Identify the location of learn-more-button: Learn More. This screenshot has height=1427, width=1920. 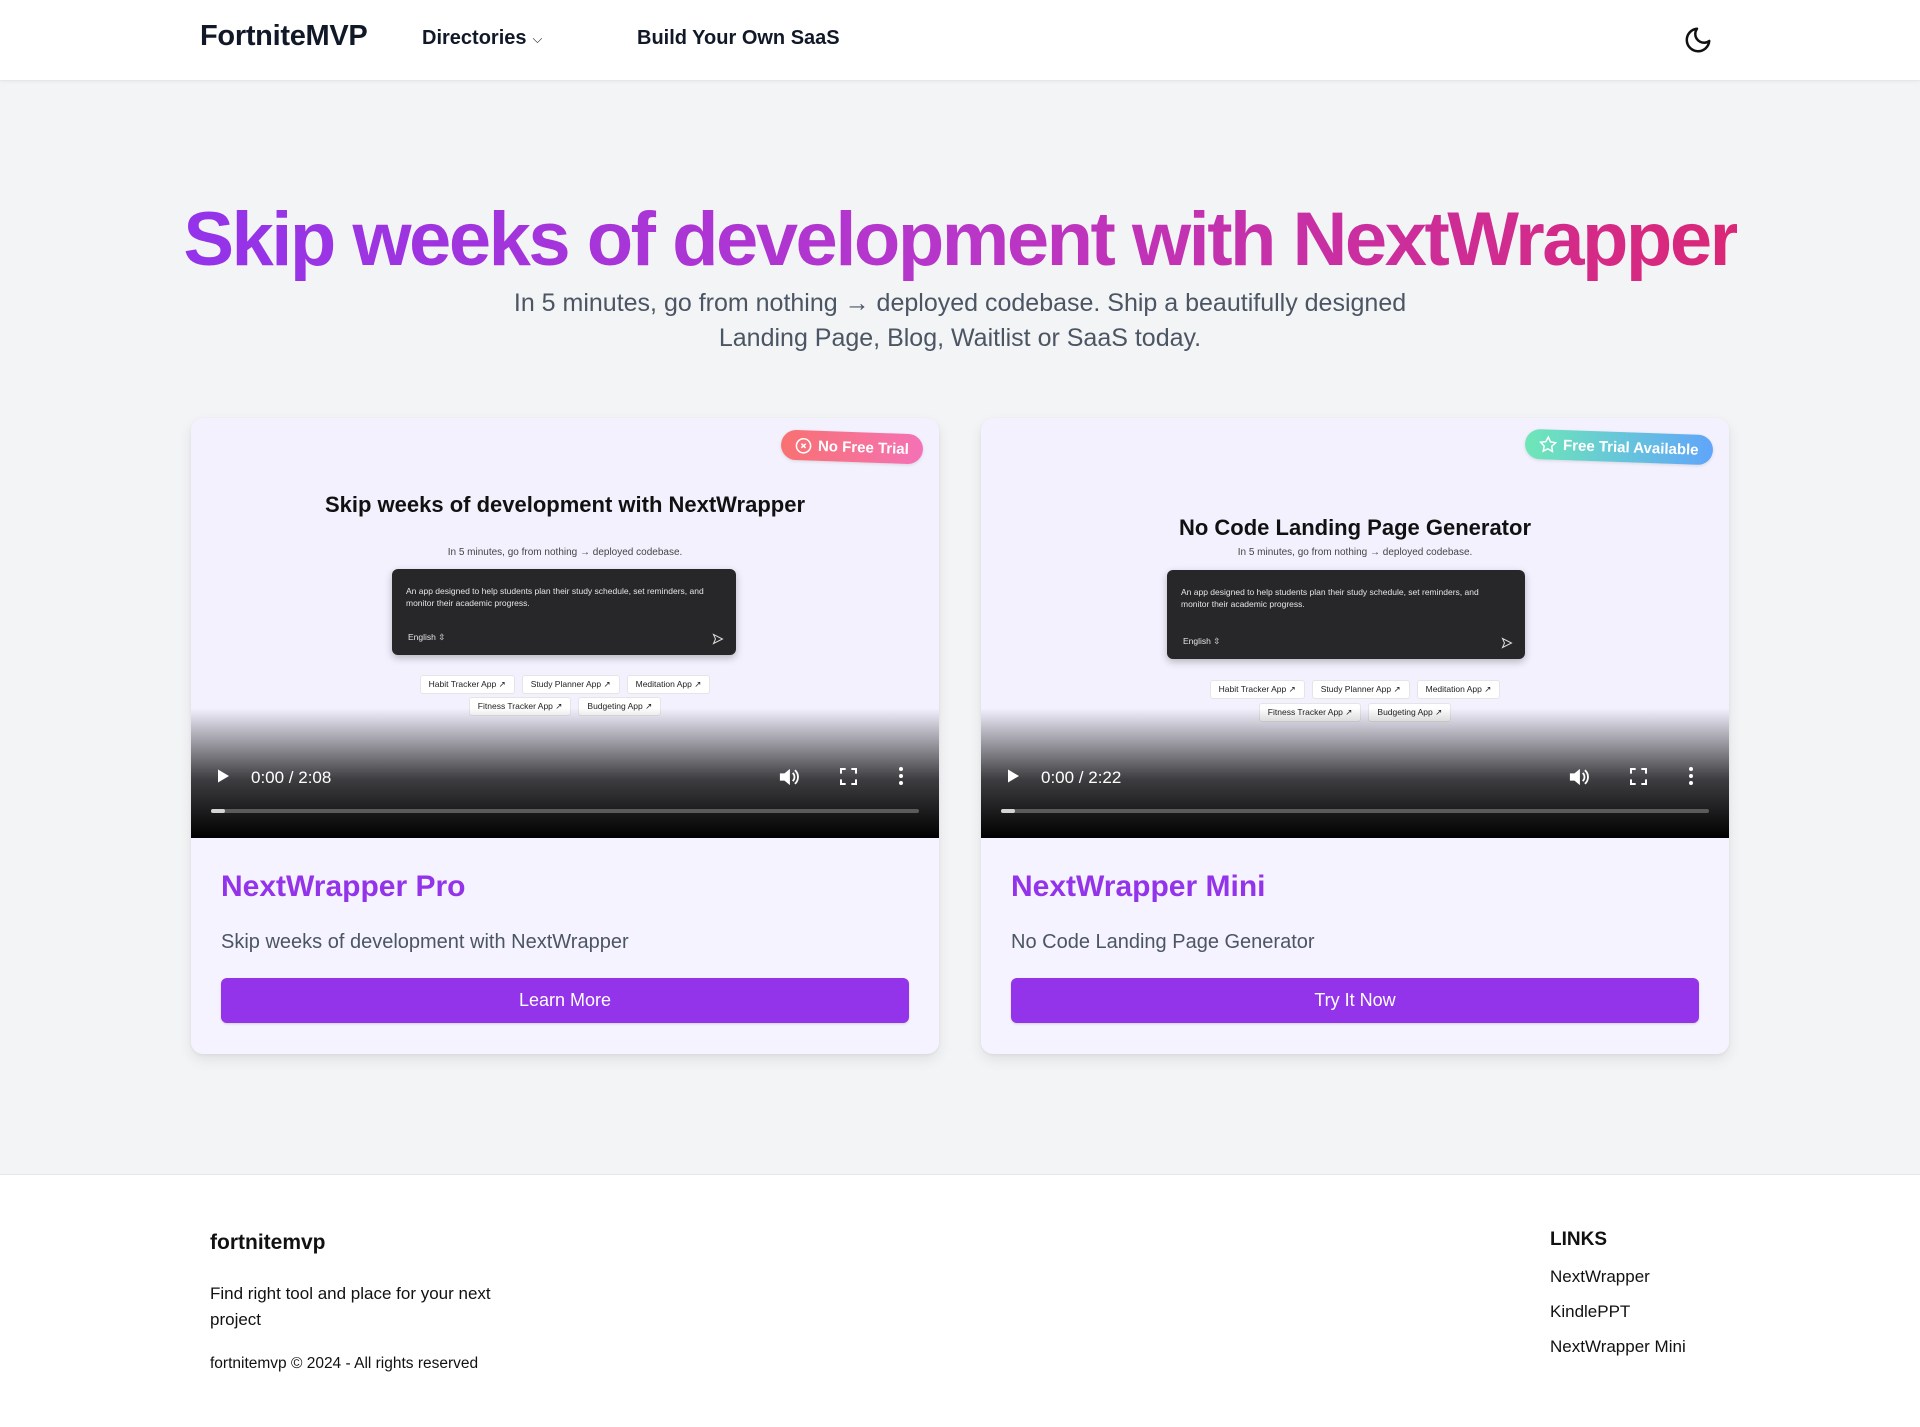
(565, 1000).